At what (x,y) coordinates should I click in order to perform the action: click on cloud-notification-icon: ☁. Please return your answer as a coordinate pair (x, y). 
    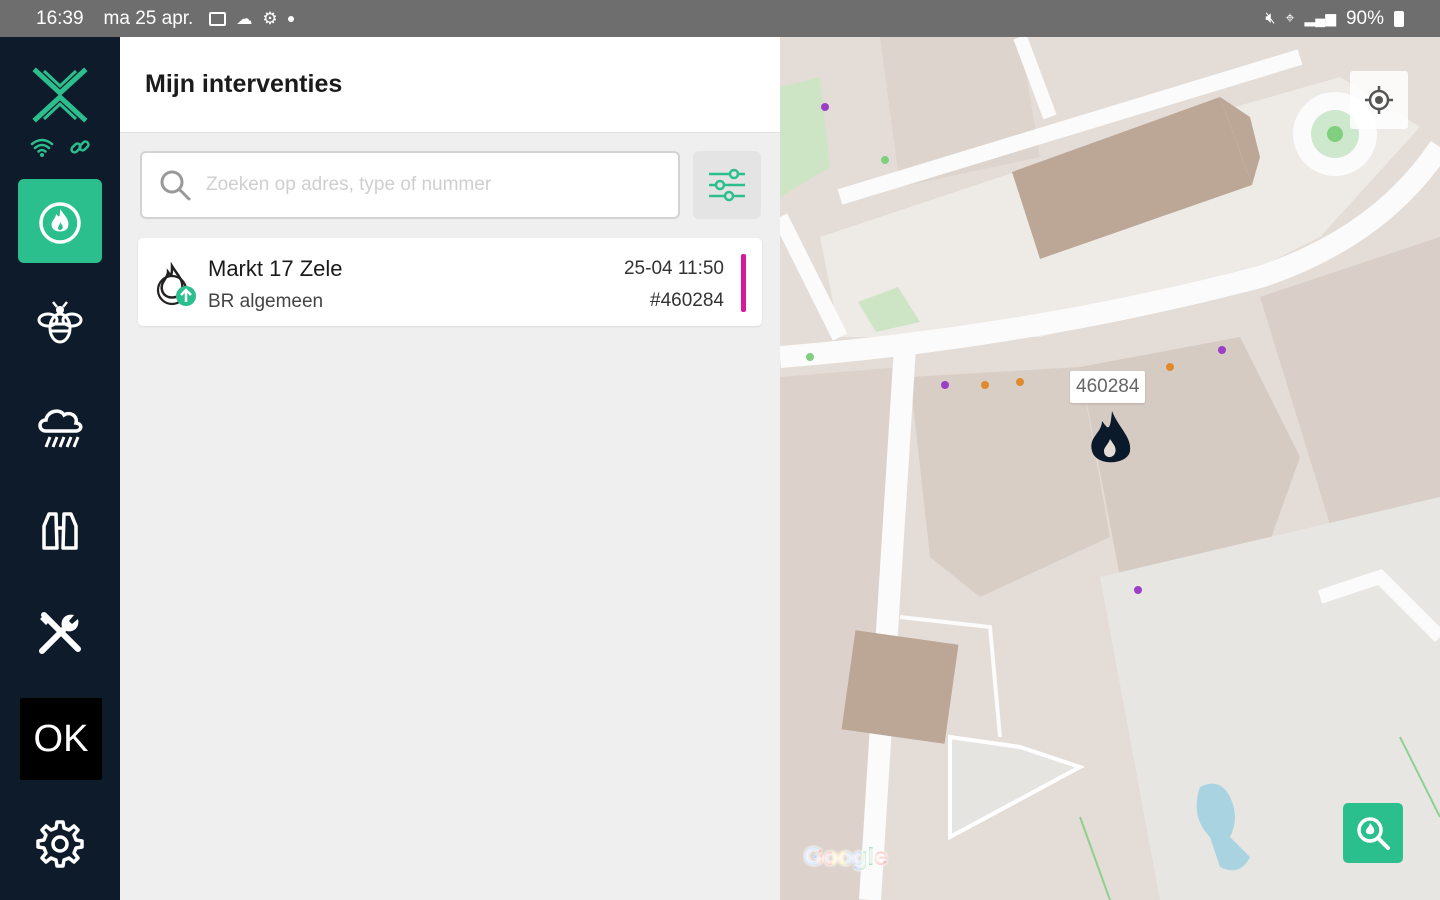
    Looking at the image, I should click on (244, 19).